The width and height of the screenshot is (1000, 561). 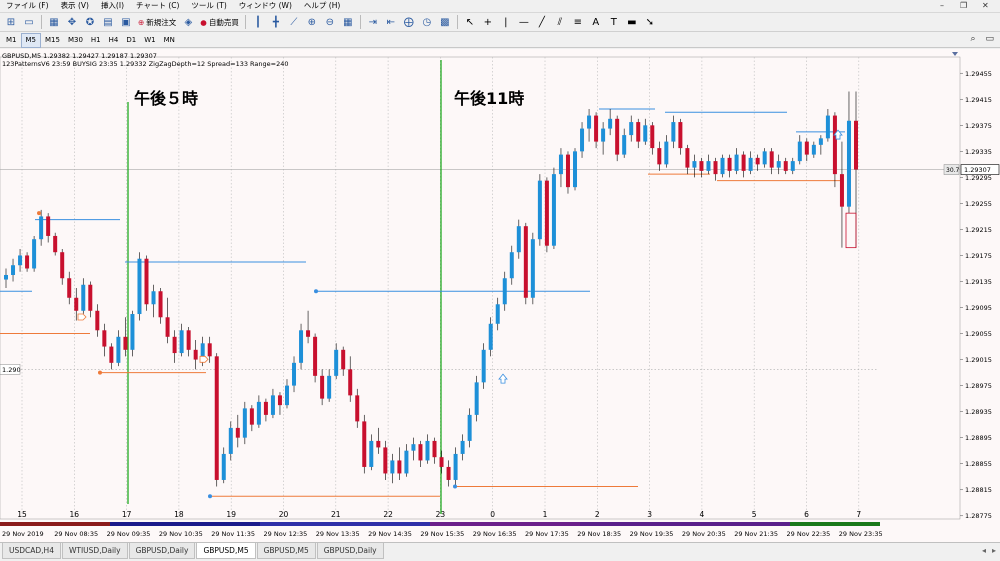 I want to click on auto-trading-button: ● 自動売買, so click(x=219, y=22).